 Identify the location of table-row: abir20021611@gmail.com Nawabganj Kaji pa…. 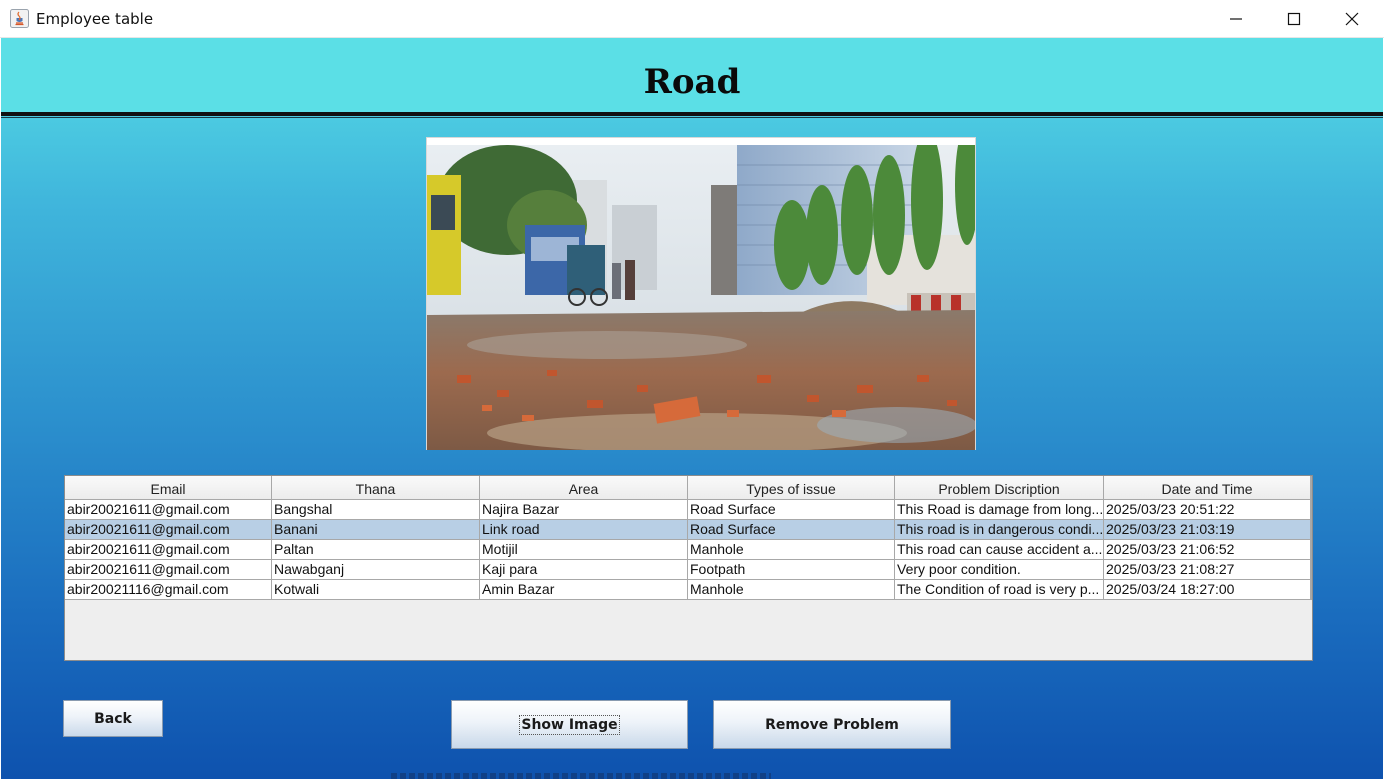
(688, 570).